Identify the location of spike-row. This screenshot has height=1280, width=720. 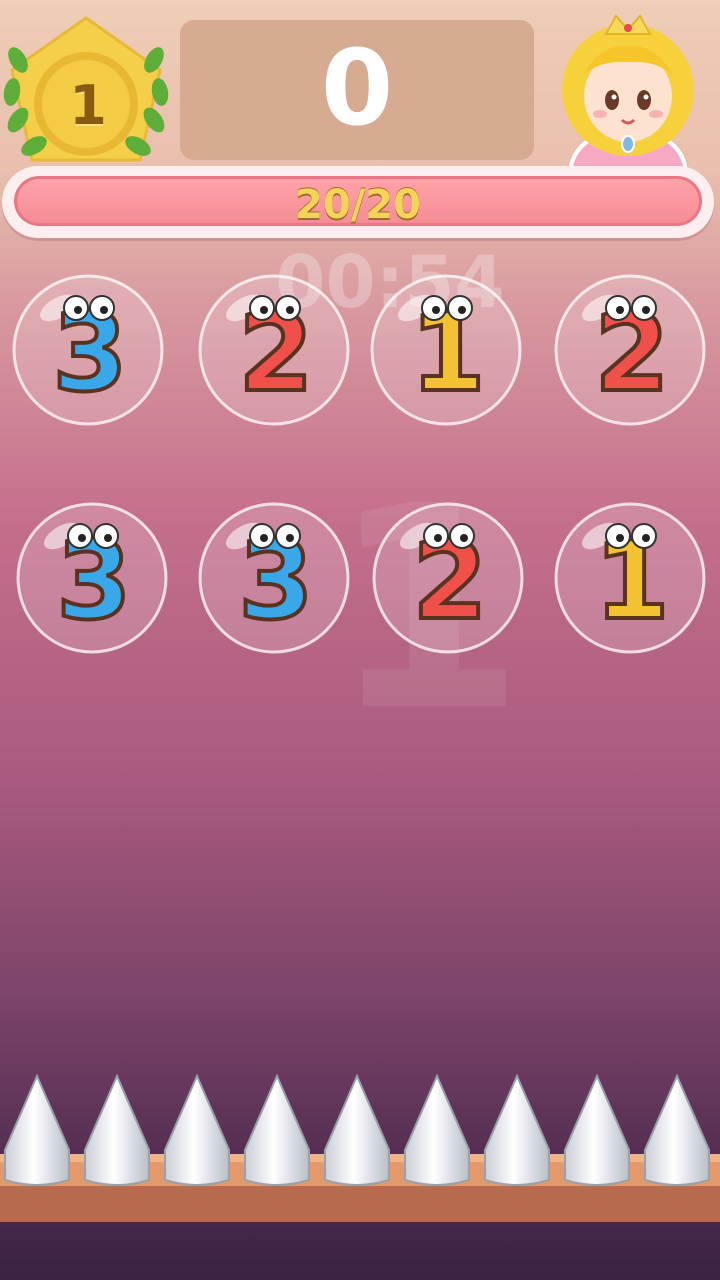
(360, 1150).